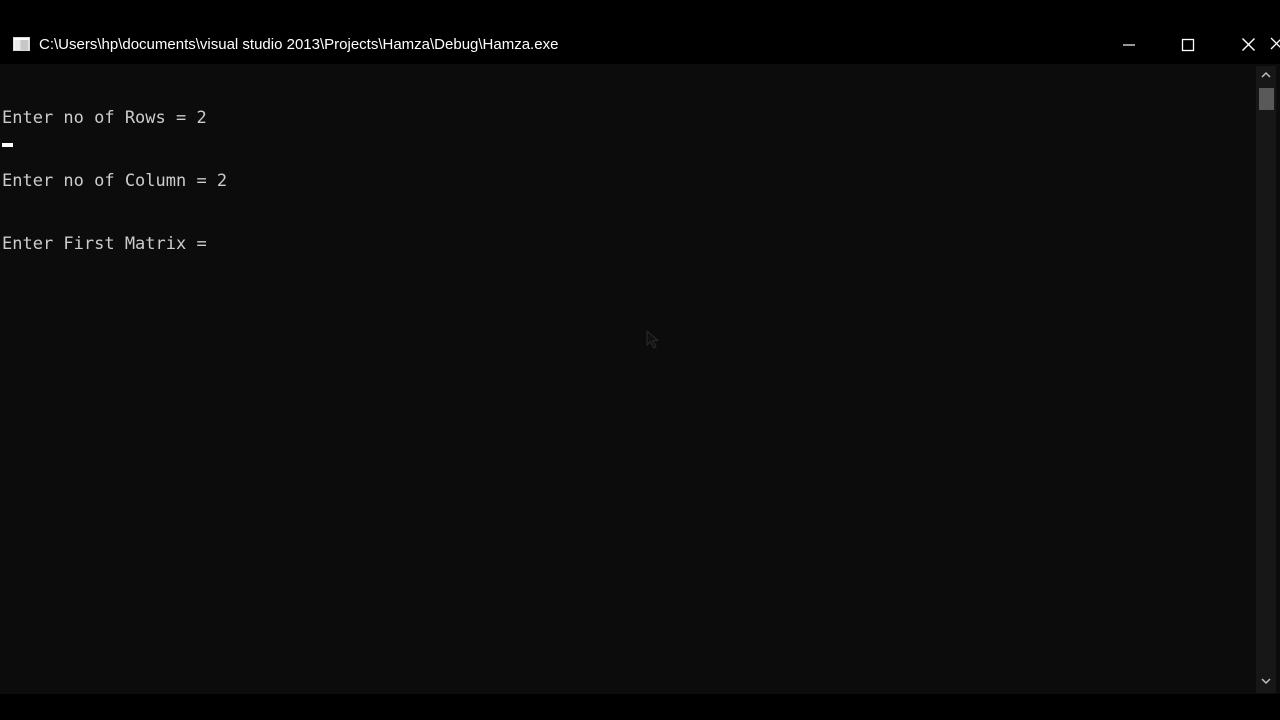 This screenshot has width=1280, height=720. I want to click on mouse-pointer-icon, so click(653, 339).